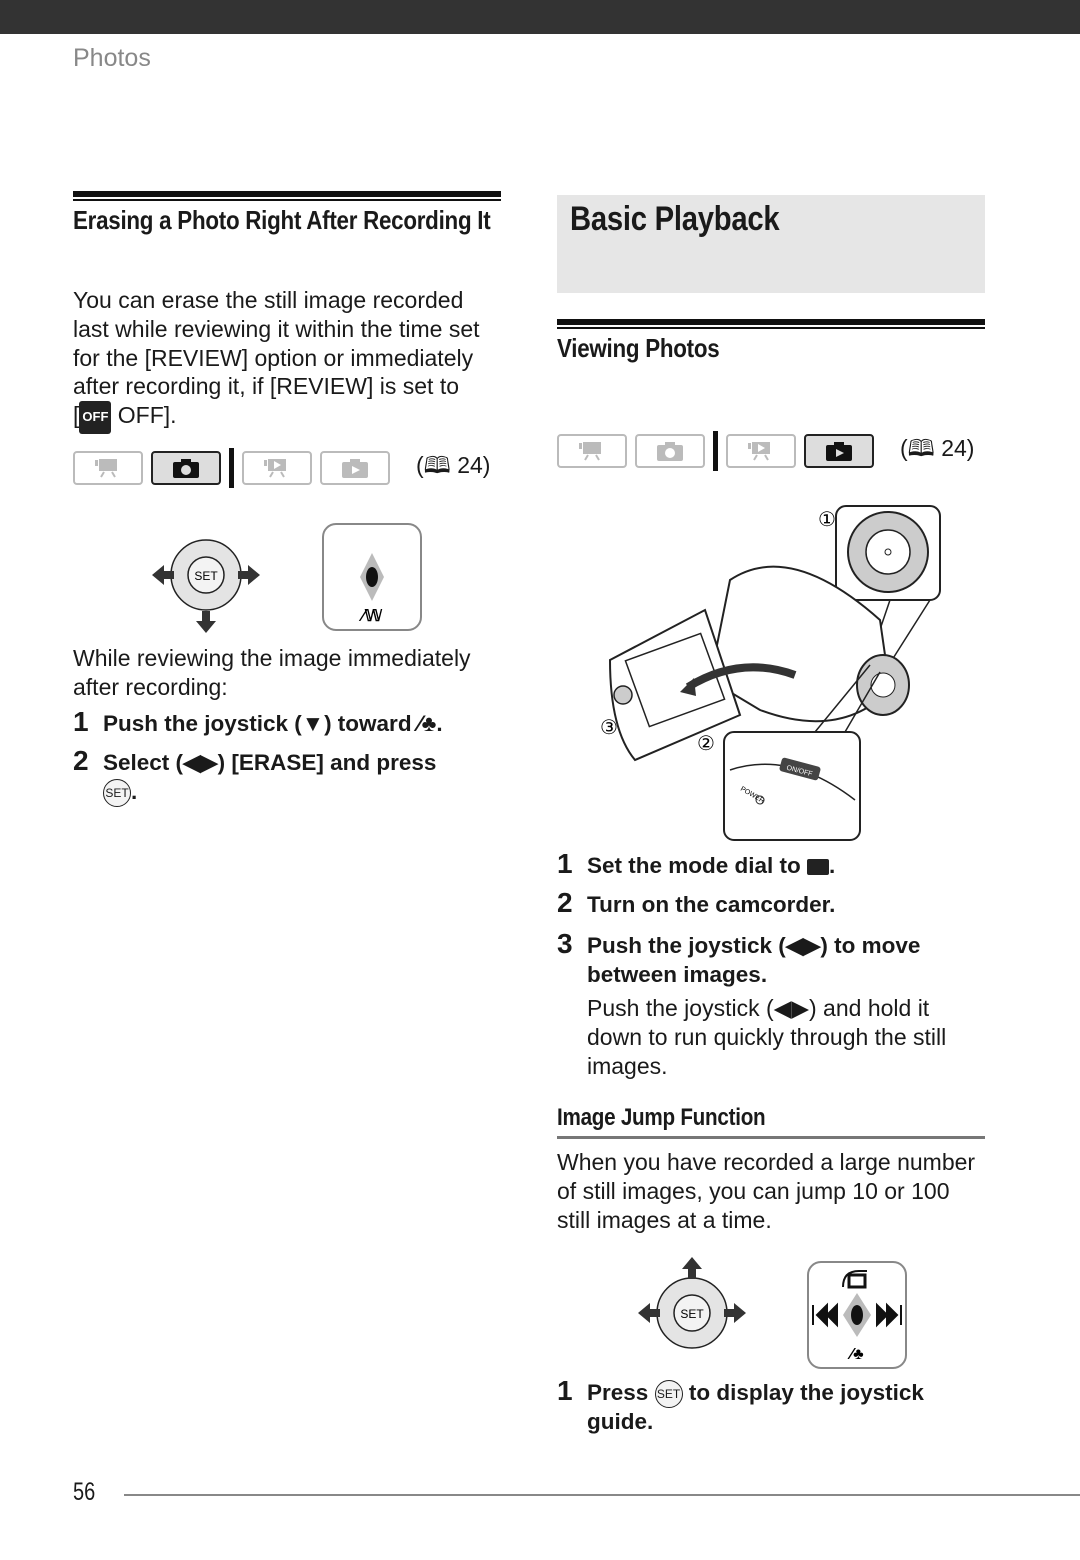  Describe the element at coordinates (770, 673) in the screenshot. I see `camcorder-illustration: ① ③ ② ON/OFF POWER` at that location.